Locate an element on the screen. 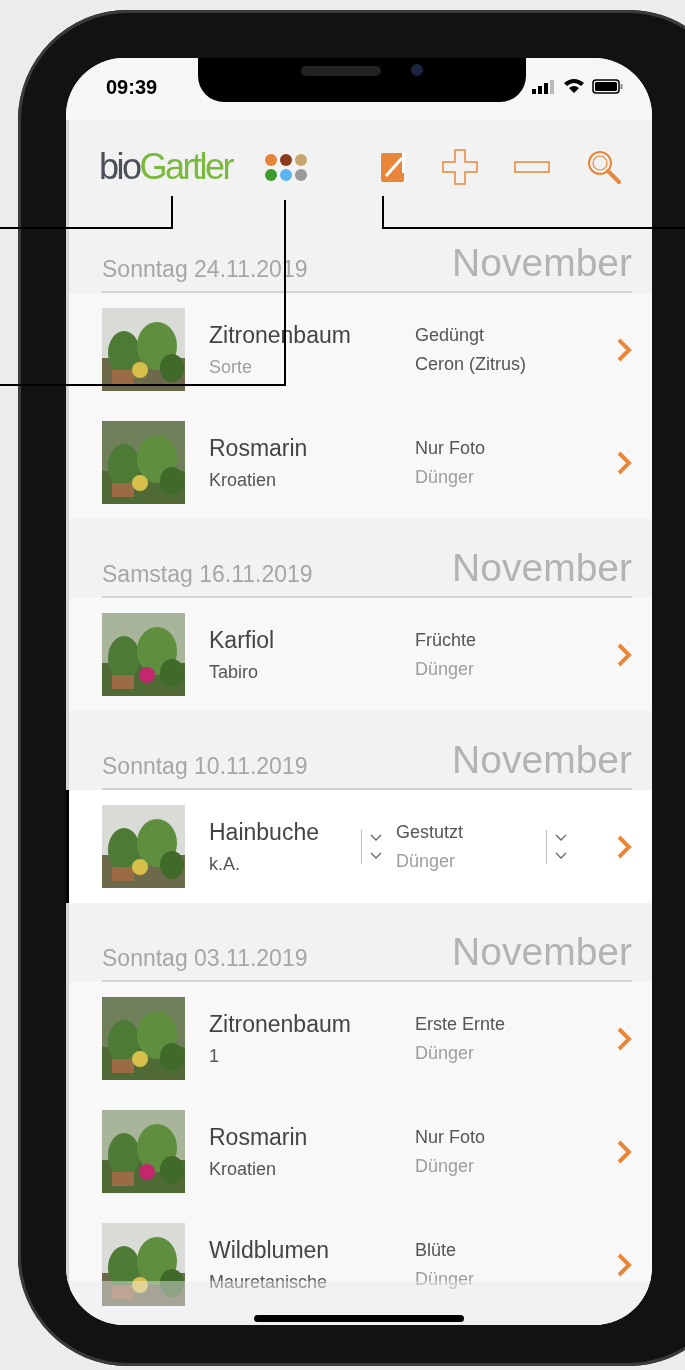 Image resolution: width=685 pixels, height=1370 pixels. activity-label: Gestutzt is located at coordinates (430, 832).